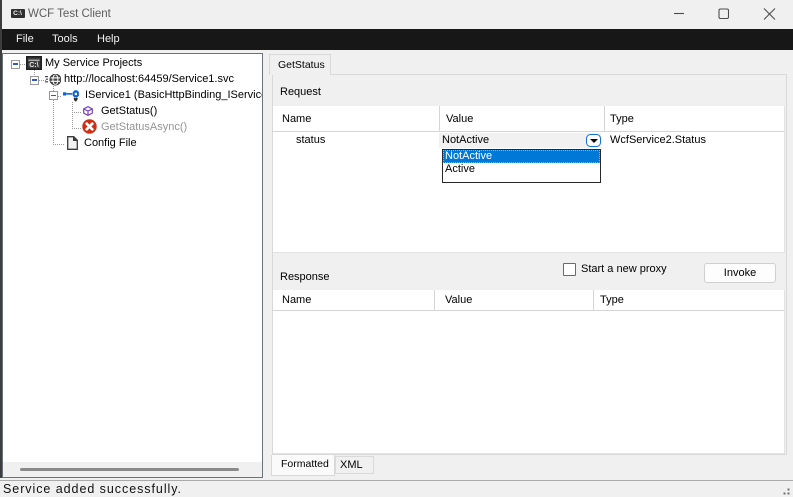  I want to click on svg-text: C:\, so click(33, 65).